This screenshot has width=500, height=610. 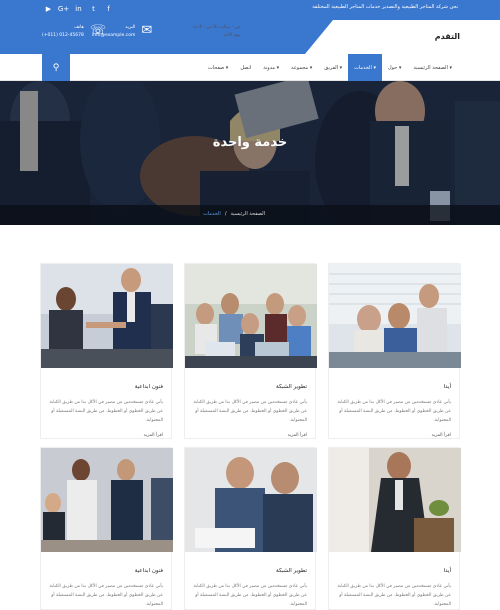 What do you see at coordinates (252, 30) in the screenshot?
I see `clock-icon: ◷` at bounding box center [252, 30].